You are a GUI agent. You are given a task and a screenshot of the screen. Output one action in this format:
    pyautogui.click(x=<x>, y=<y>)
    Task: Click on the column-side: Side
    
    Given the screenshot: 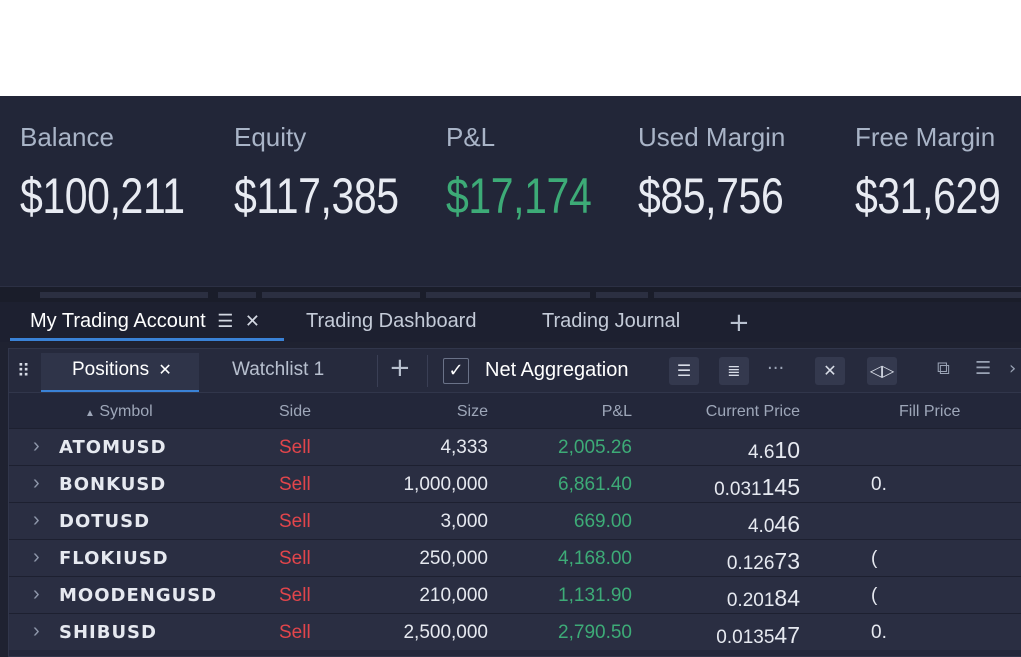 What is the action you would take?
    pyautogui.click(x=295, y=412)
    